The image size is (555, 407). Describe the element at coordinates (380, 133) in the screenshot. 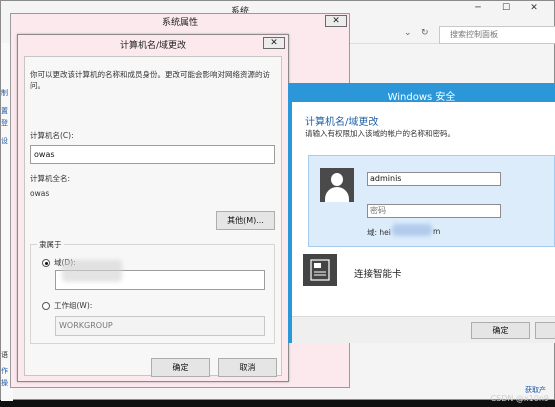

I see `dialog-subtitle: 请输入有权限加入该域的帐户的名称和密码。` at that location.